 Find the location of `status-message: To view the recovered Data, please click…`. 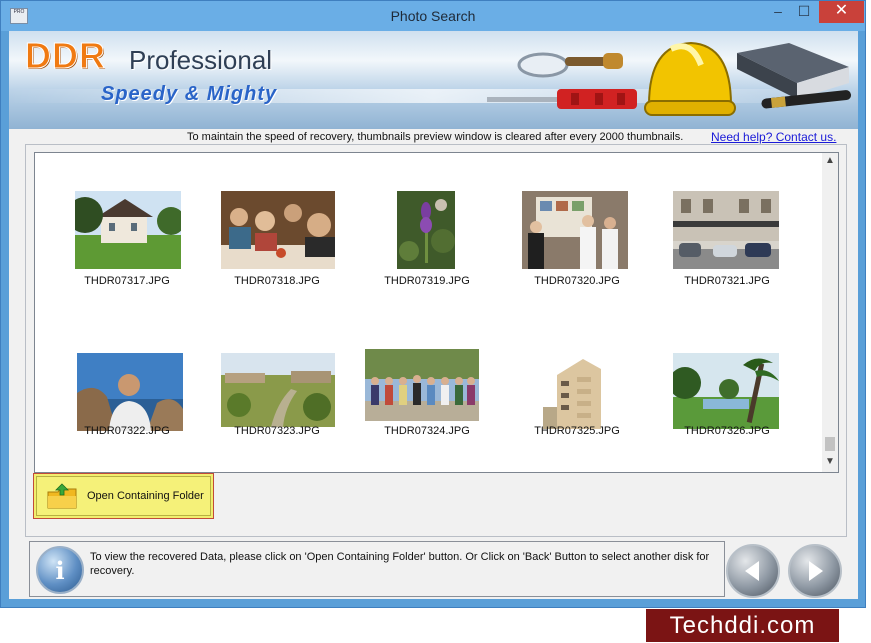

status-message: To view the recovered Data, please click… is located at coordinates (400, 564).